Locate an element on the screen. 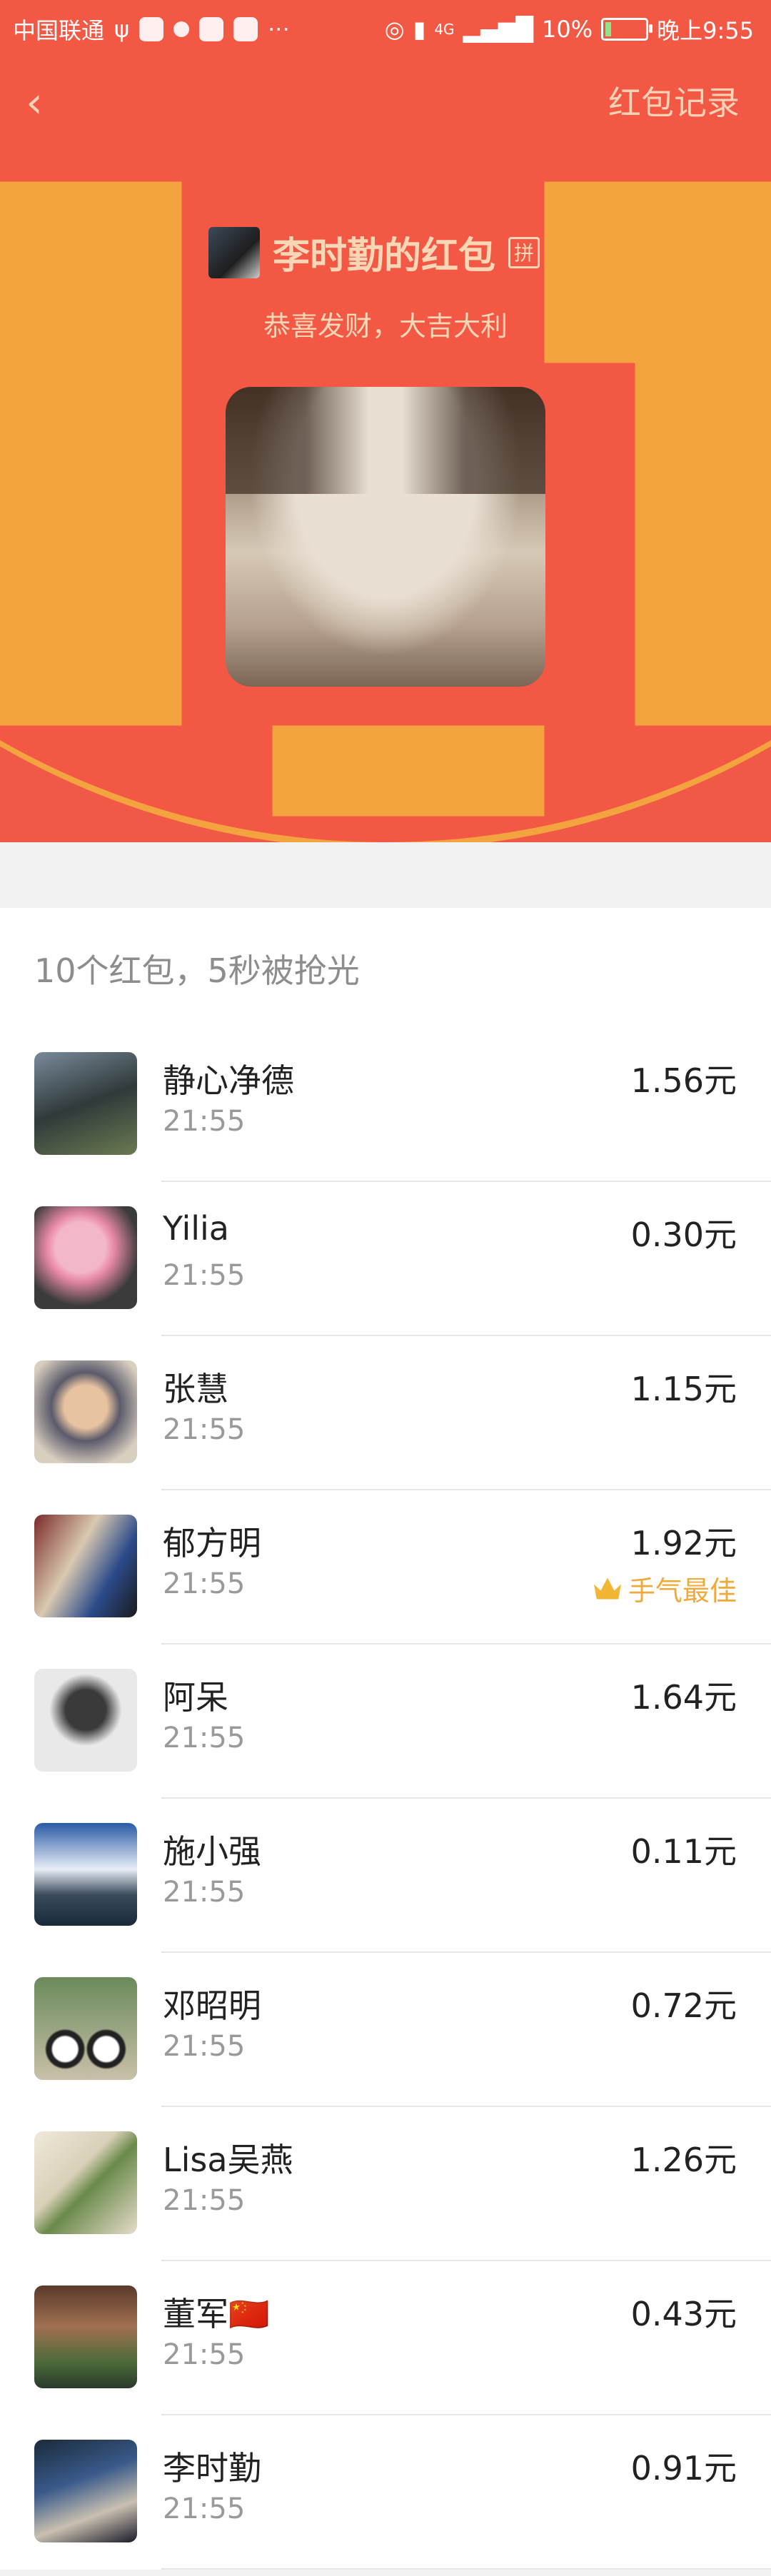  recipient-name: 邓昭明 is located at coordinates (212, 2005).